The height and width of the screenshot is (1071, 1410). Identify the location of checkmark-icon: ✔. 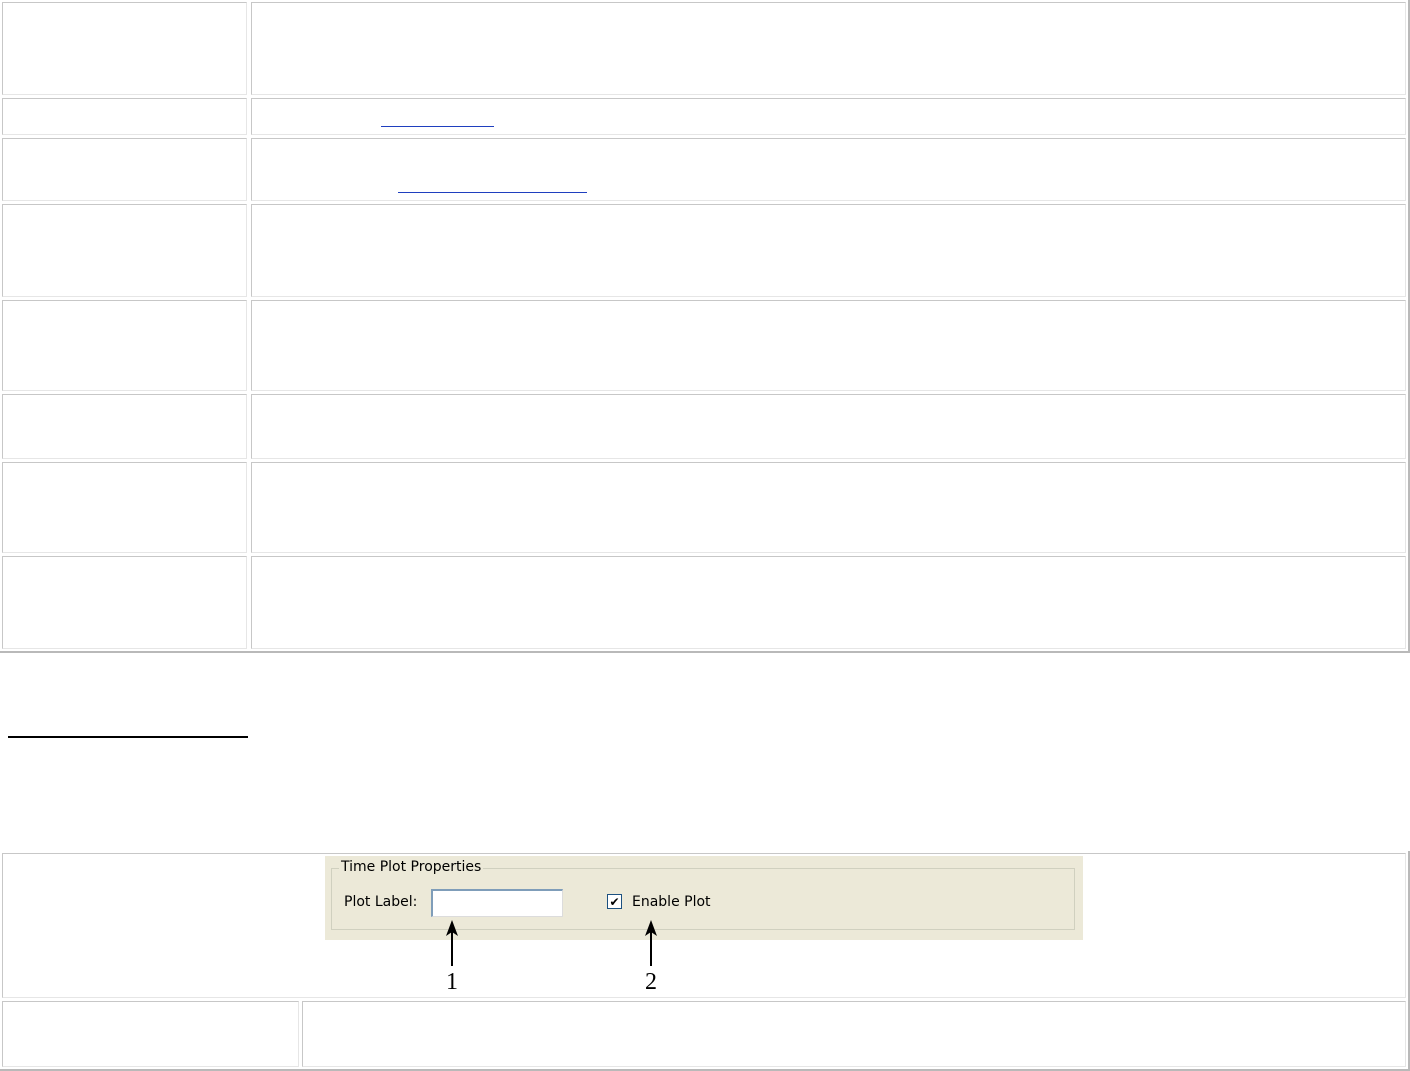
(614, 901).